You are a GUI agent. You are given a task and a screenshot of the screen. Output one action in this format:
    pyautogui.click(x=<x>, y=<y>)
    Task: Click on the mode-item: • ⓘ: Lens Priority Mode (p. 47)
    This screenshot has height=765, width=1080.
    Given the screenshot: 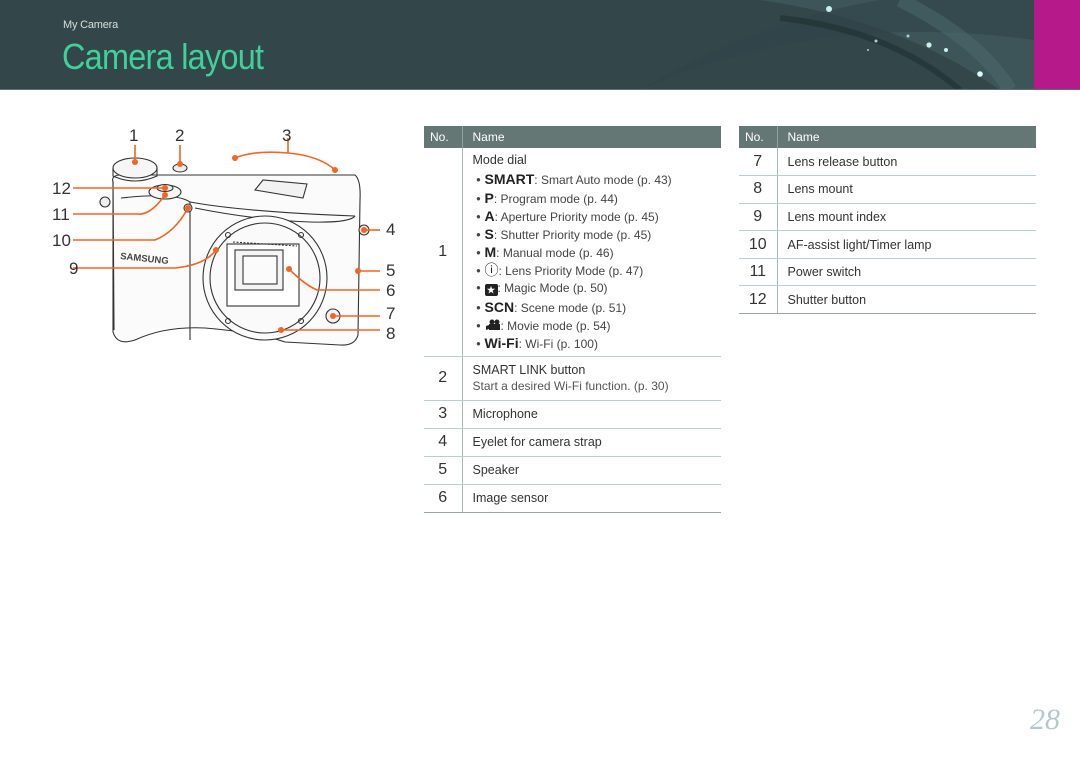 What is the action you would take?
    pyautogui.click(x=560, y=270)
    